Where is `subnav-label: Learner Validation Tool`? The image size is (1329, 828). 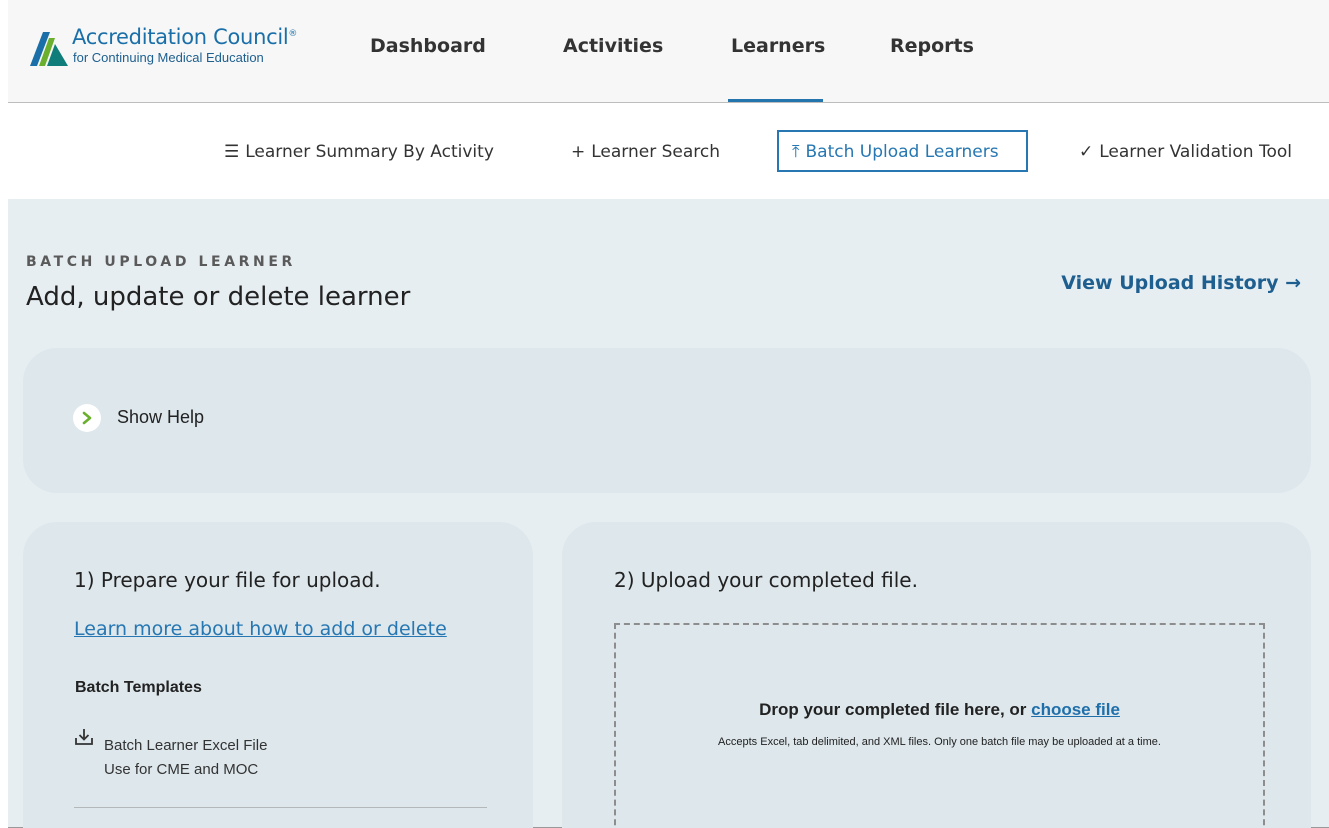
subnav-label: Learner Validation Tool is located at coordinates (1195, 152).